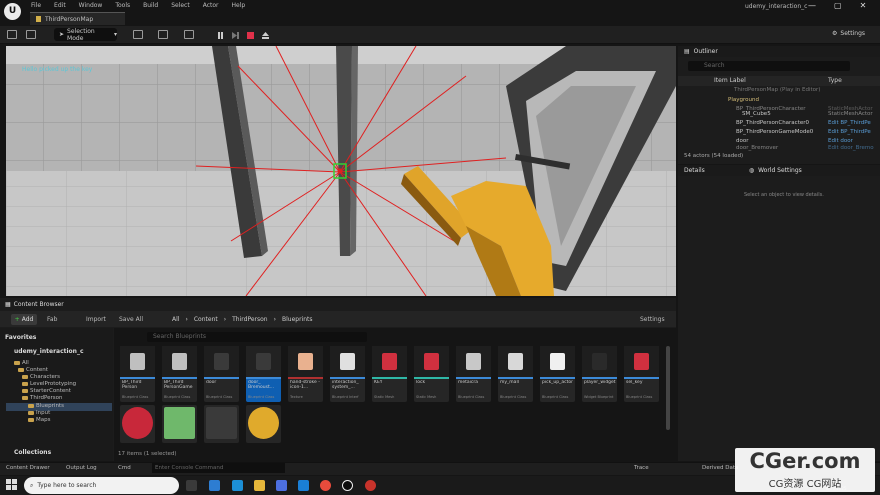  What do you see at coordinates (77, 18) in the screenshot?
I see `tab-map: ThirdPersonMap` at bounding box center [77, 18].